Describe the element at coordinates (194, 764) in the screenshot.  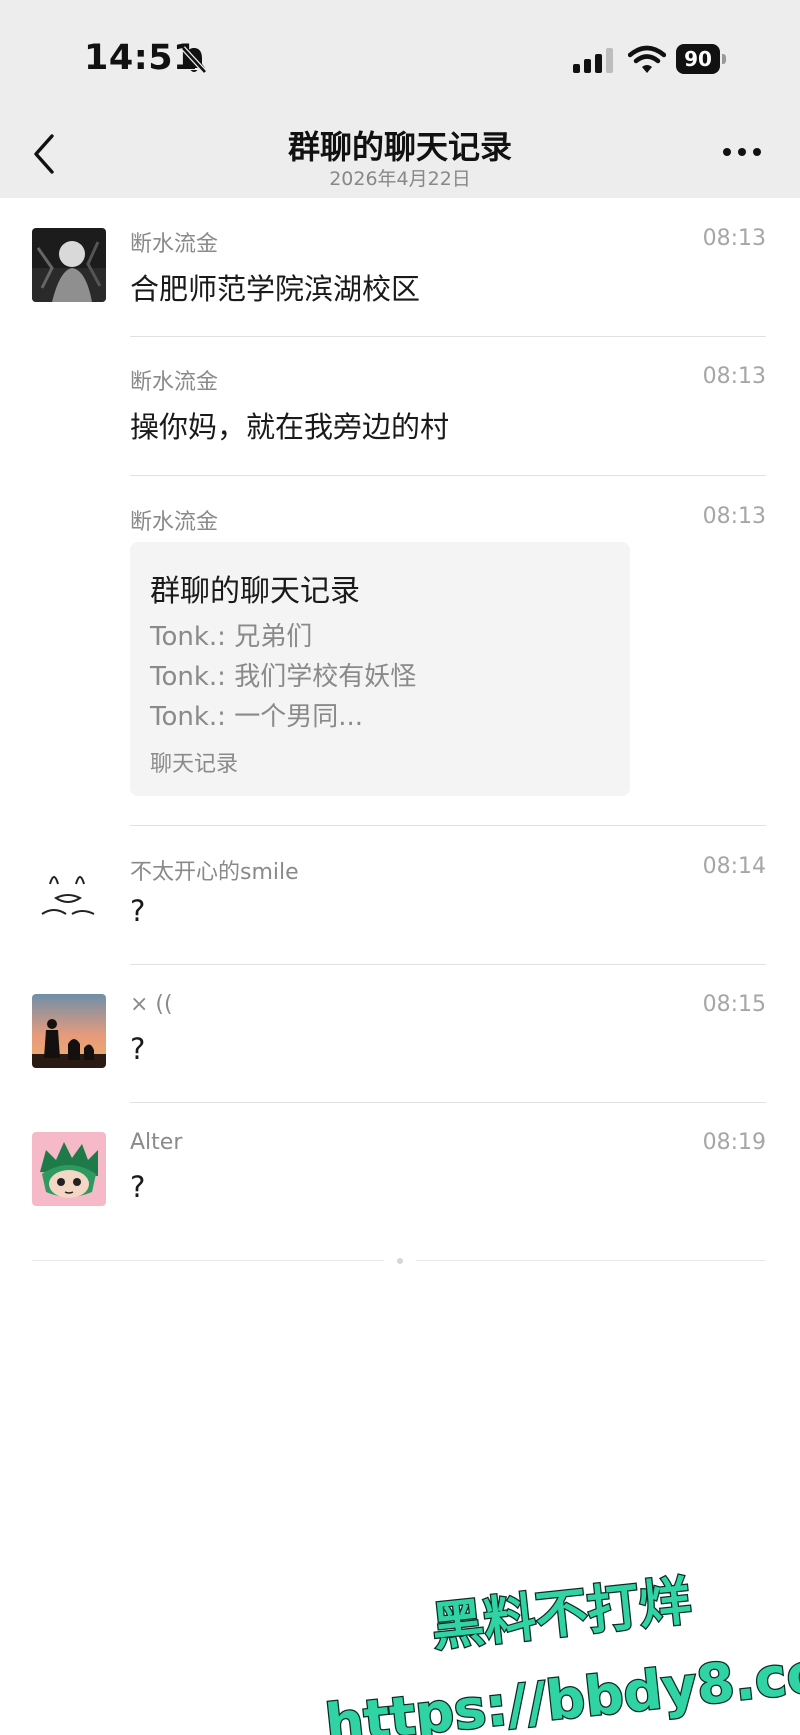
I see `chat-record-footer: 聊天记录` at that location.